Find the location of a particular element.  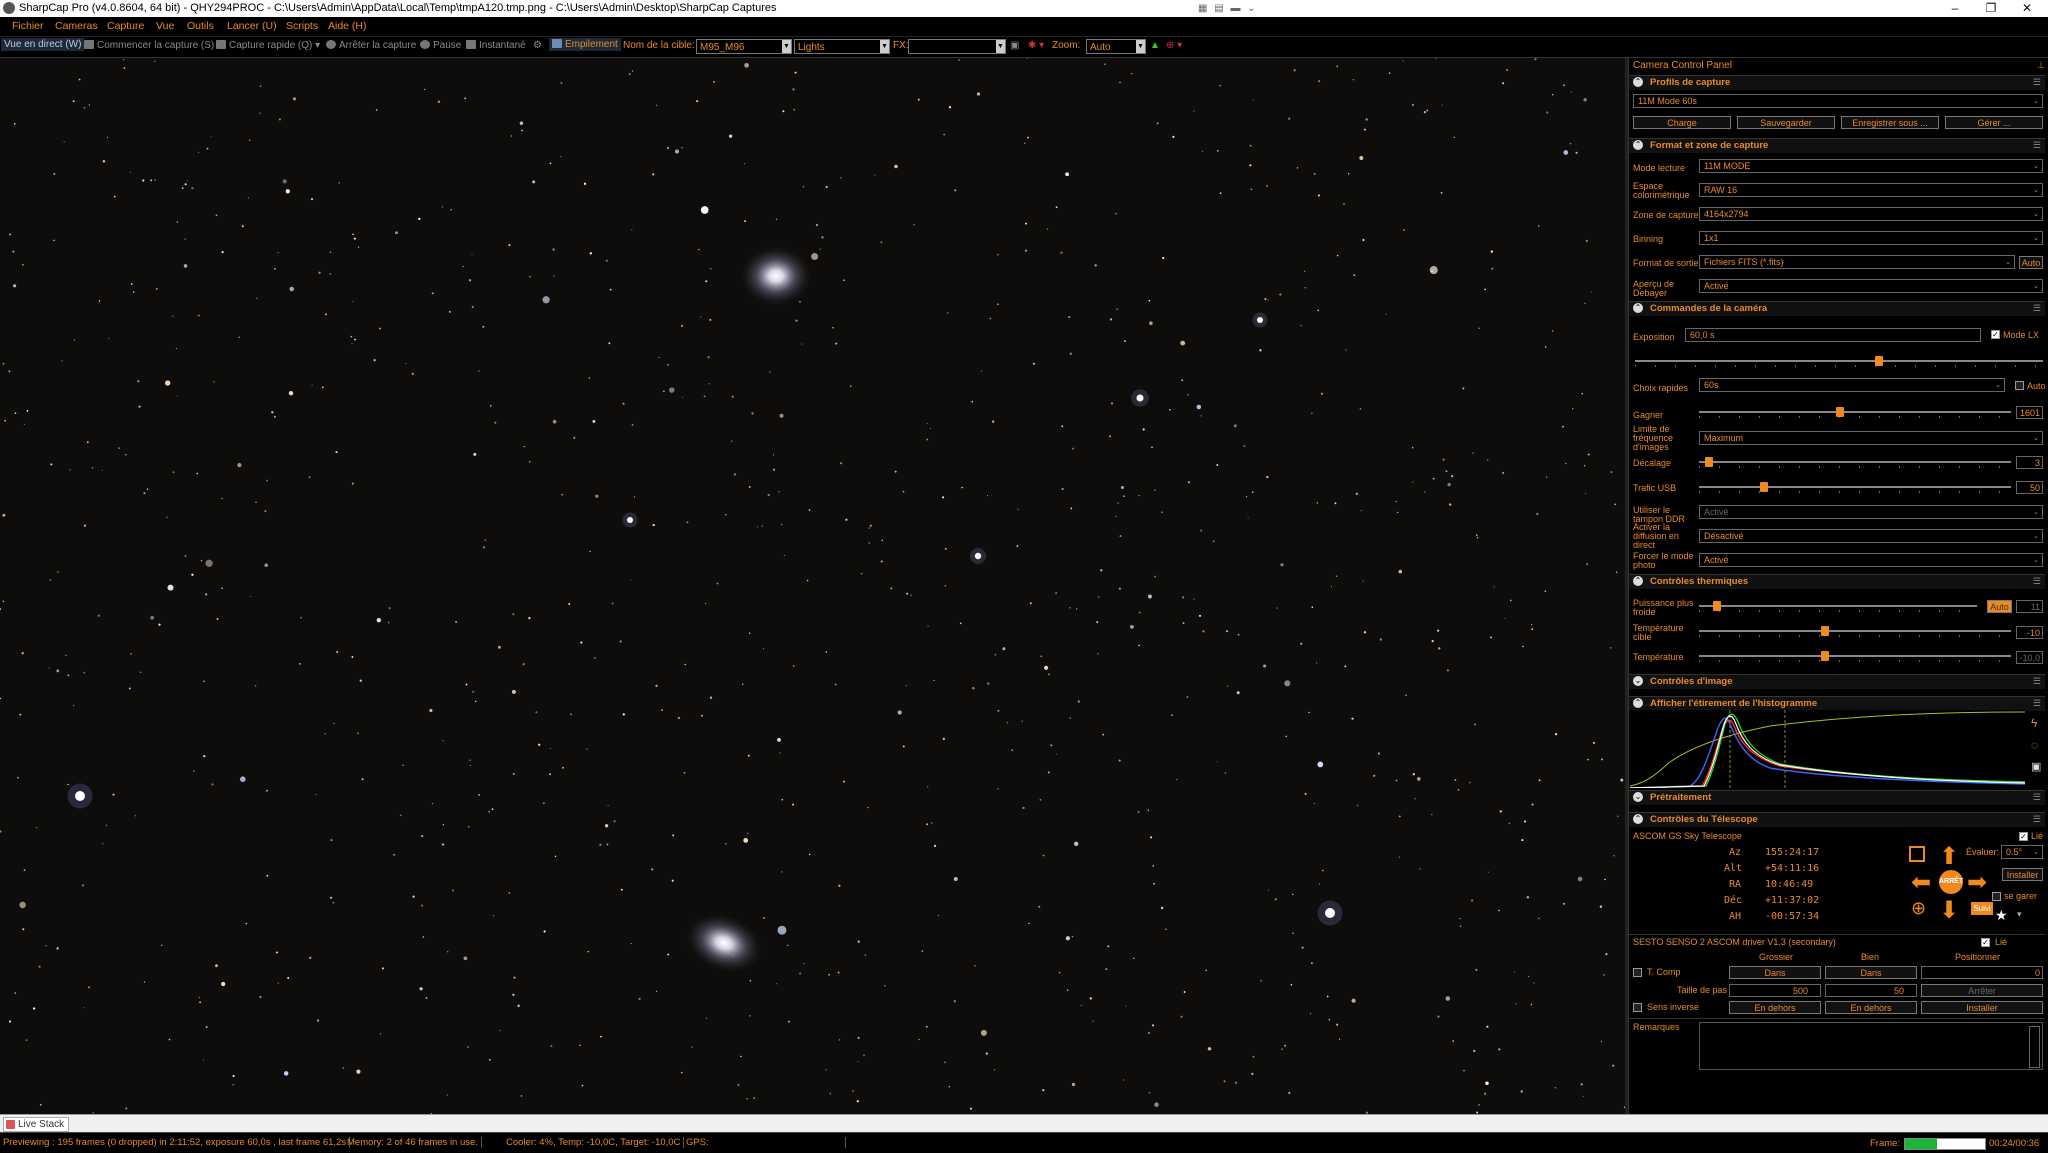

telescope-linked-checkbox: ✓ is located at coordinates (2023, 836).